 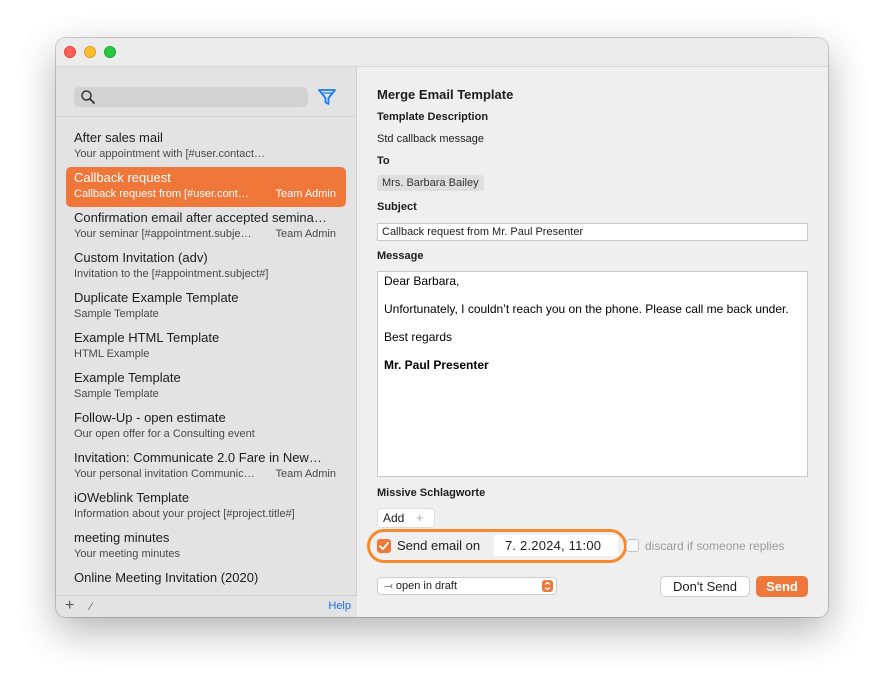 What do you see at coordinates (426, 586) in the screenshot?
I see `draft-mode-value: open in draft` at bounding box center [426, 586].